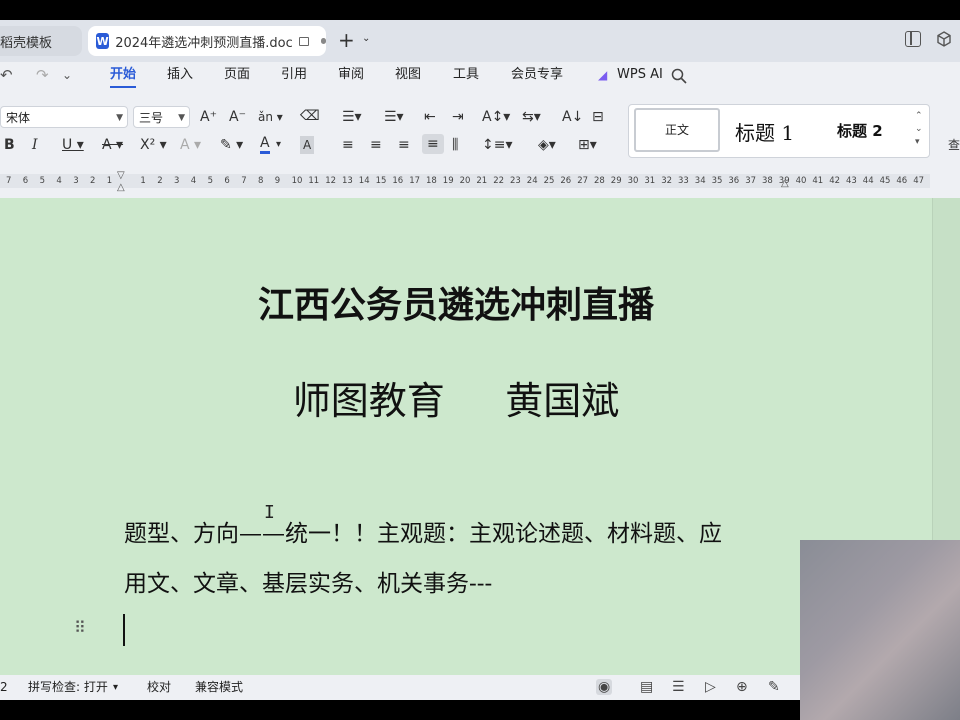 The width and height of the screenshot is (960, 720). I want to click on ruler-tick: 32, so click(667, 181).